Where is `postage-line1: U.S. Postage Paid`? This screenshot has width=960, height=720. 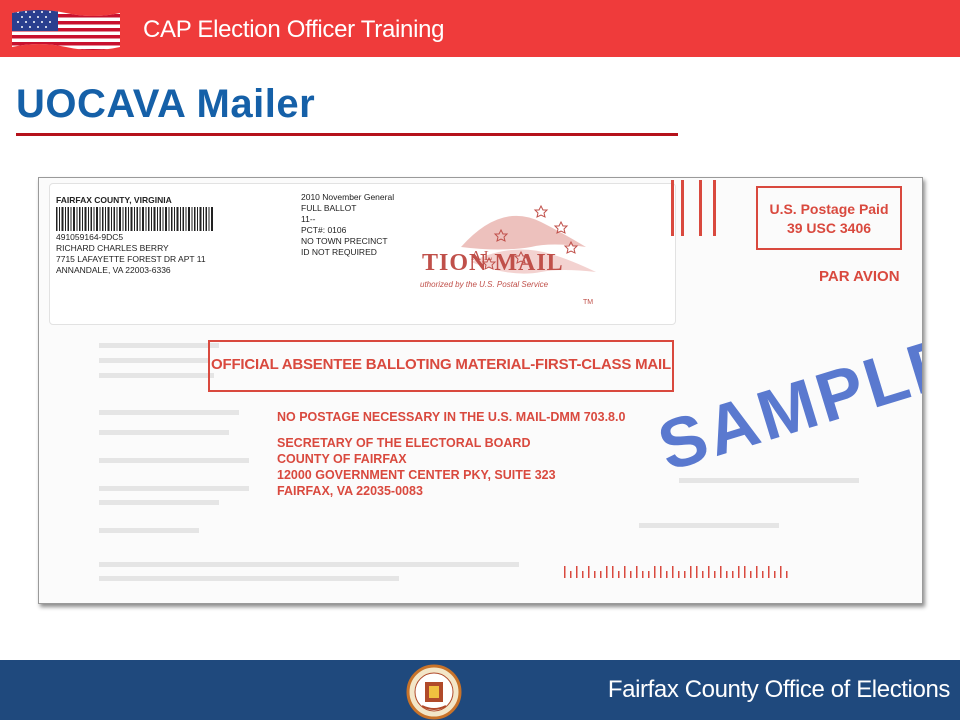 postage-line1: U.S. Postage Paid is located at coordinates (829, 209).